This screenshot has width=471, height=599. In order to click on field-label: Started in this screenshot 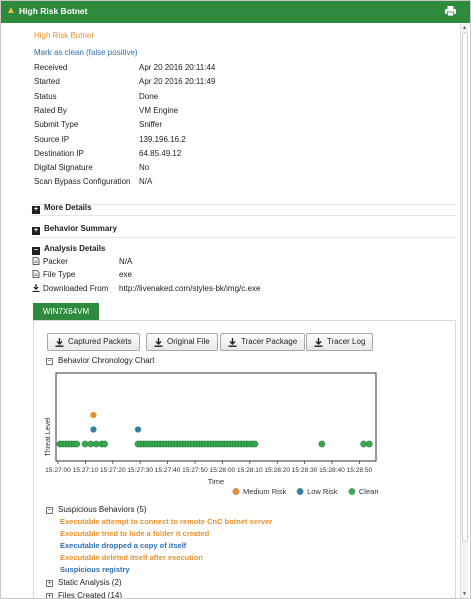, I will do `click(47, 82)`.